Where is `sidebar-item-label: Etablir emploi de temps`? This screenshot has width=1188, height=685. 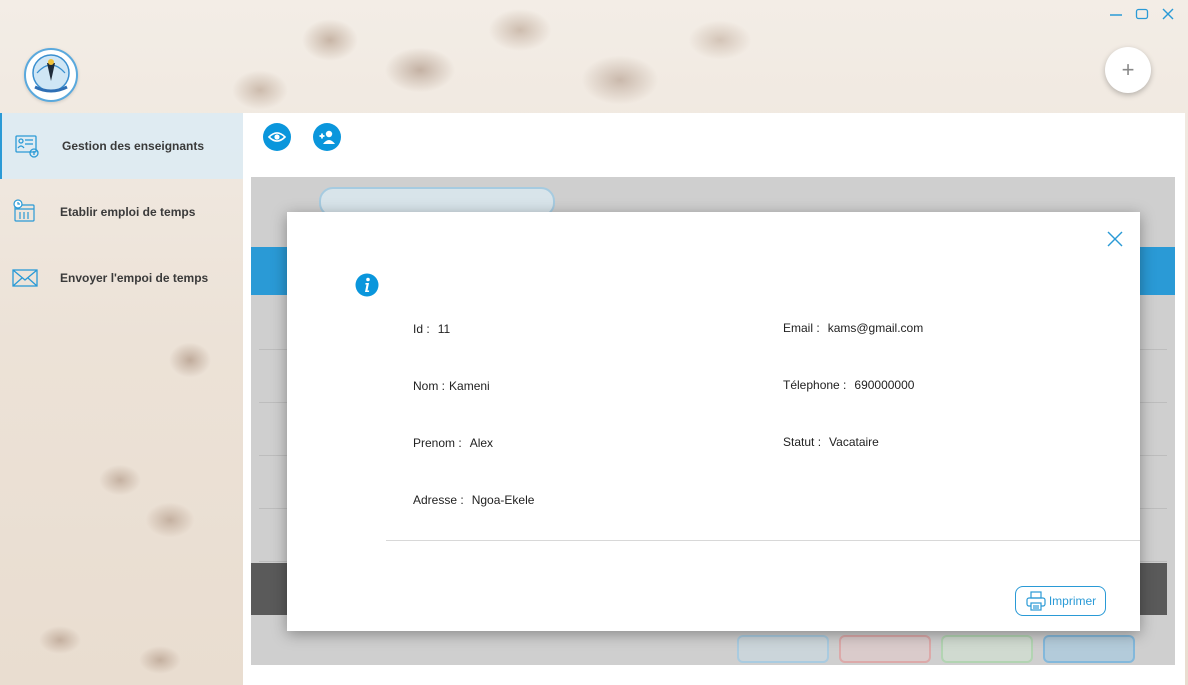
sidebar-item-label: Etablir emploi de temps is located at coordinates (128, 212).